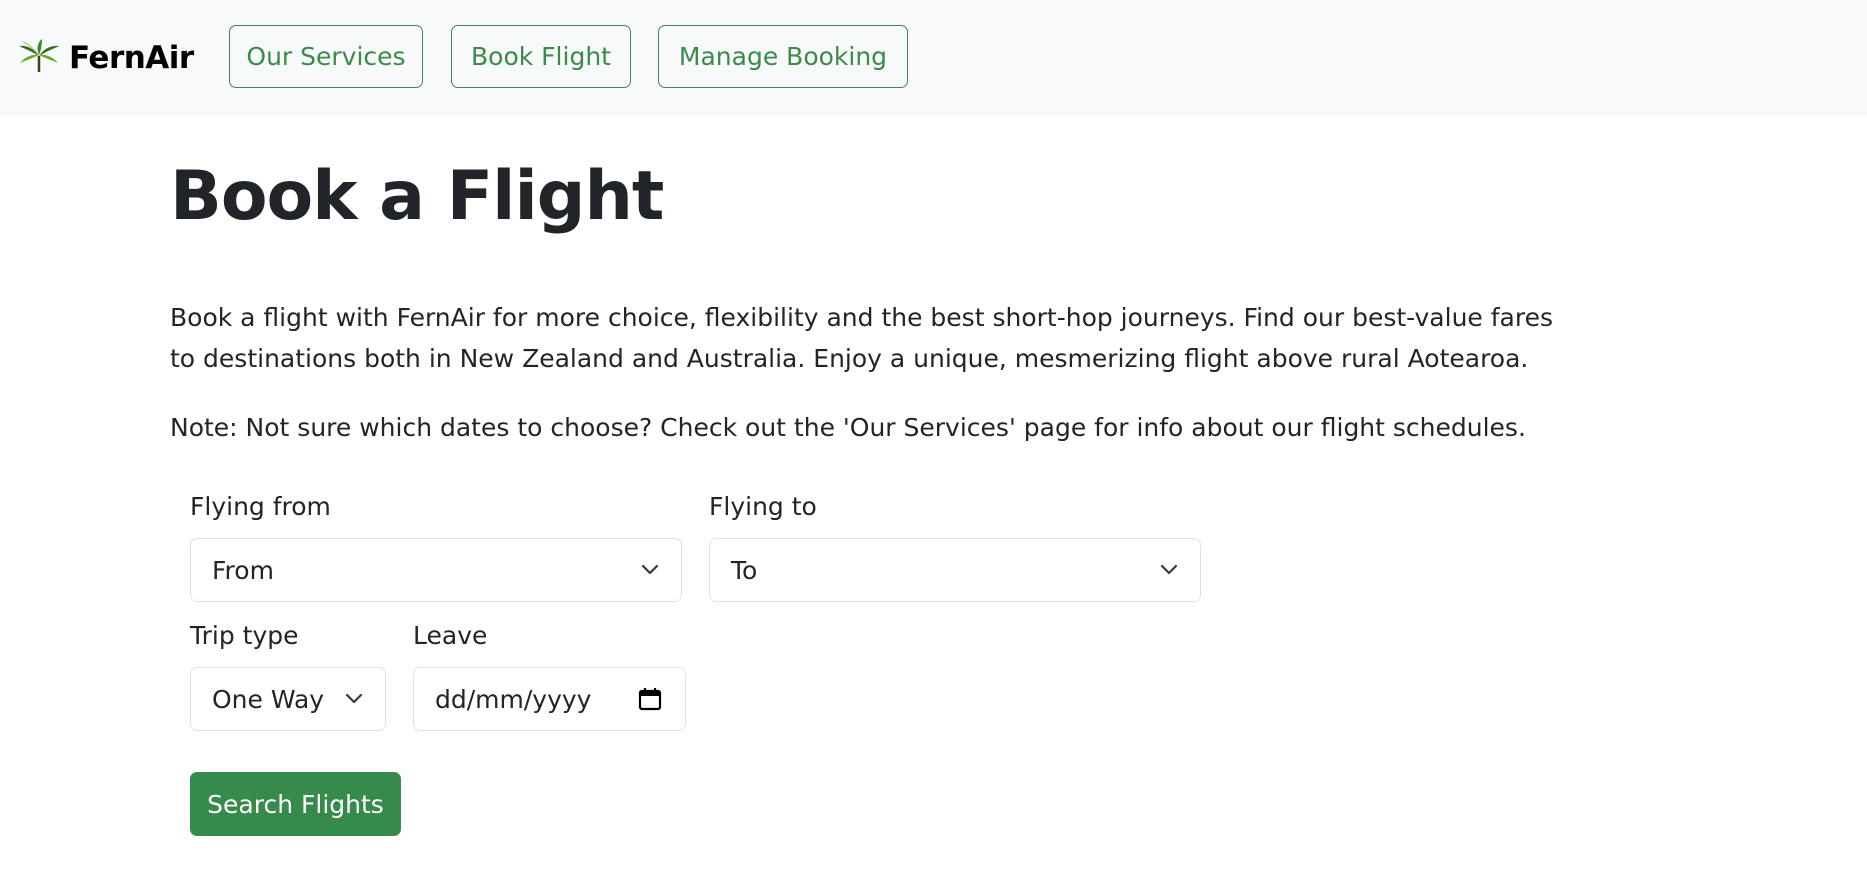  What do you see at coordinates (131, 58) in the screenshot?
I see `brand-name: FernAir` at bounding box center [131, 58].